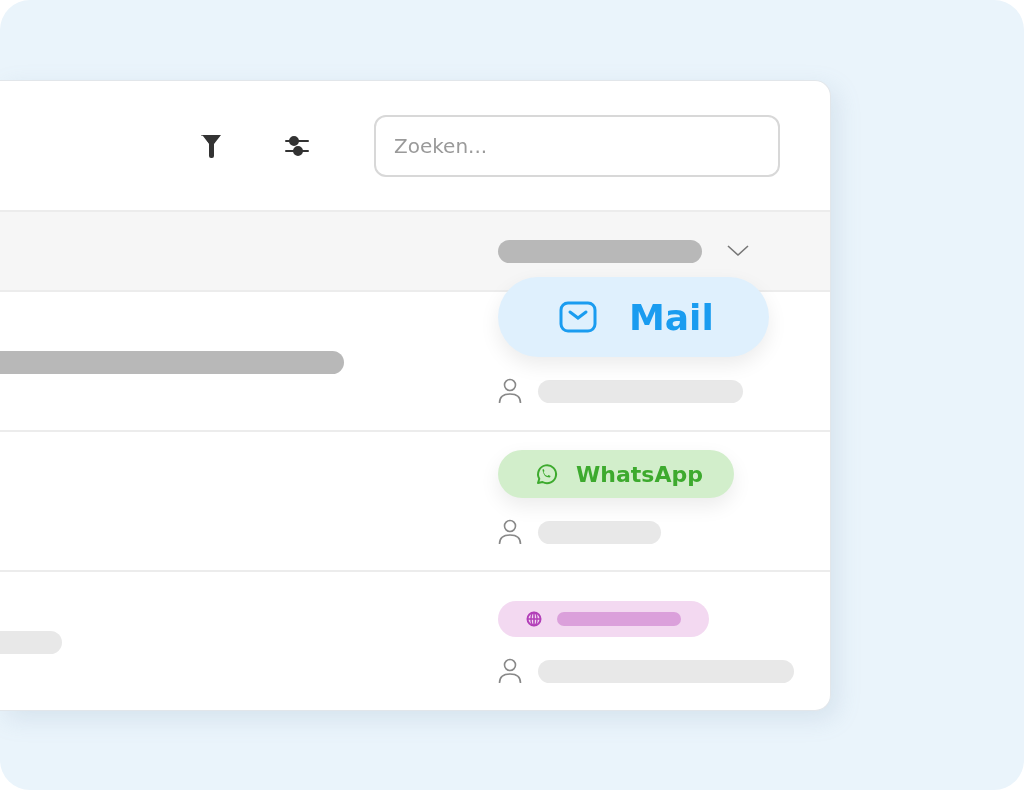  What do you see at coordinates (534, 619) in the screenshot?
I see `globe-icon` at bounding box center [534, 619].